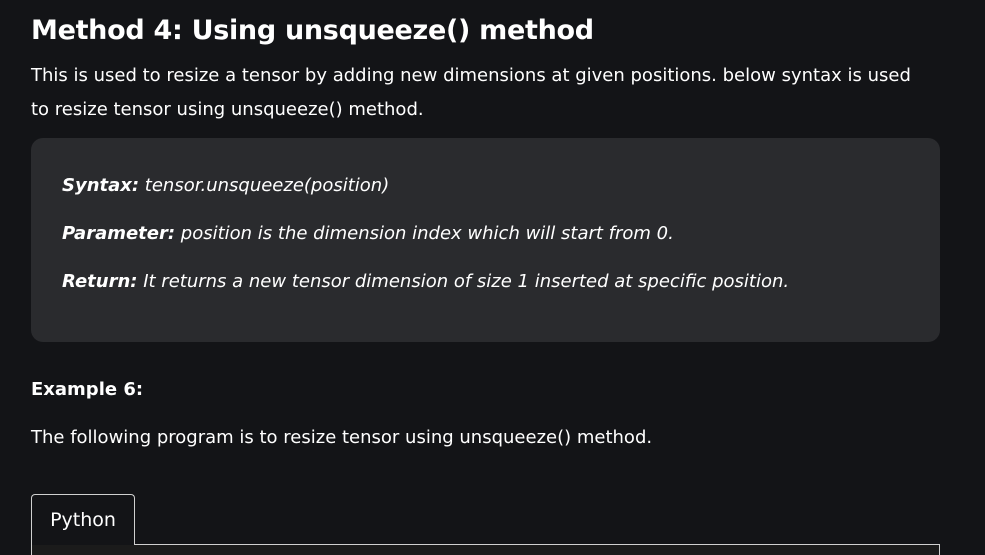 The height and width of the screenshot is (555, 985). Describe the element at coordinates (101, 185) in the screenshot. I see `syntax-label: Syntax:` at that location.